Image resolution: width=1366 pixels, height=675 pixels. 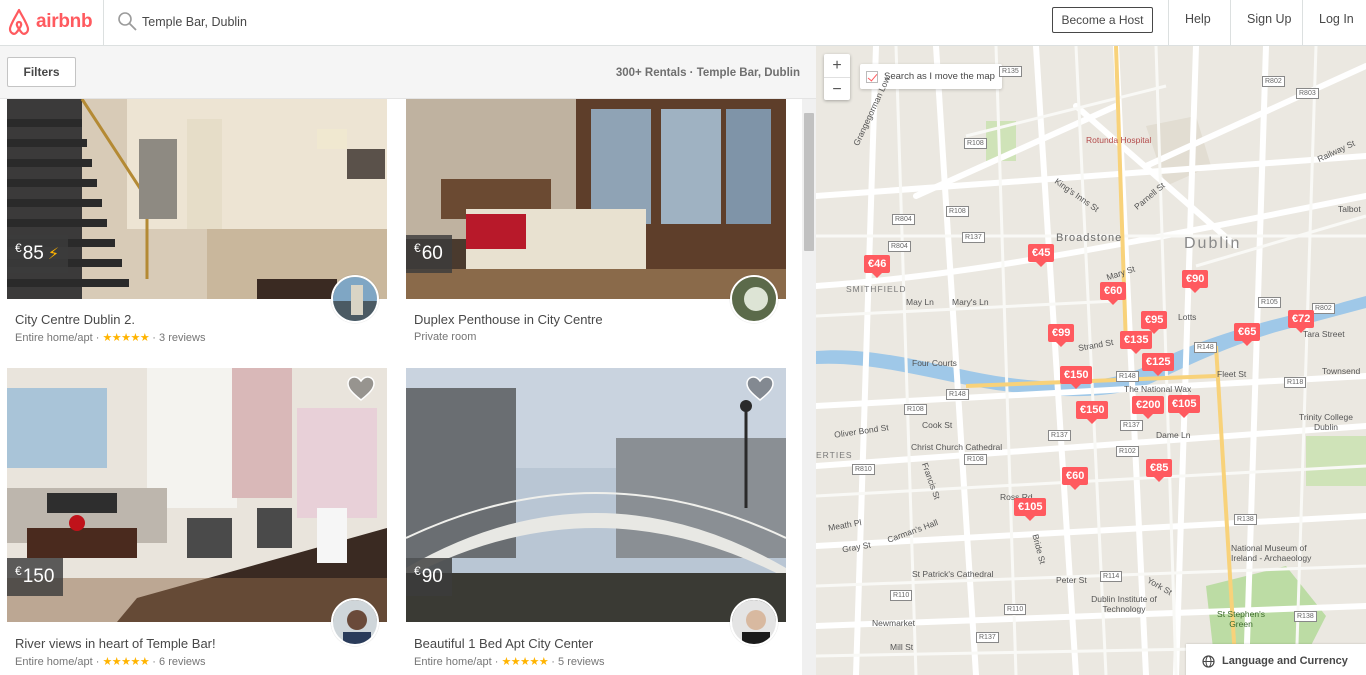 What do you see at coordinates (1324, 334) in the screenshot?
I see `map-label: Tara Street` at bounding box center [1324, 334].